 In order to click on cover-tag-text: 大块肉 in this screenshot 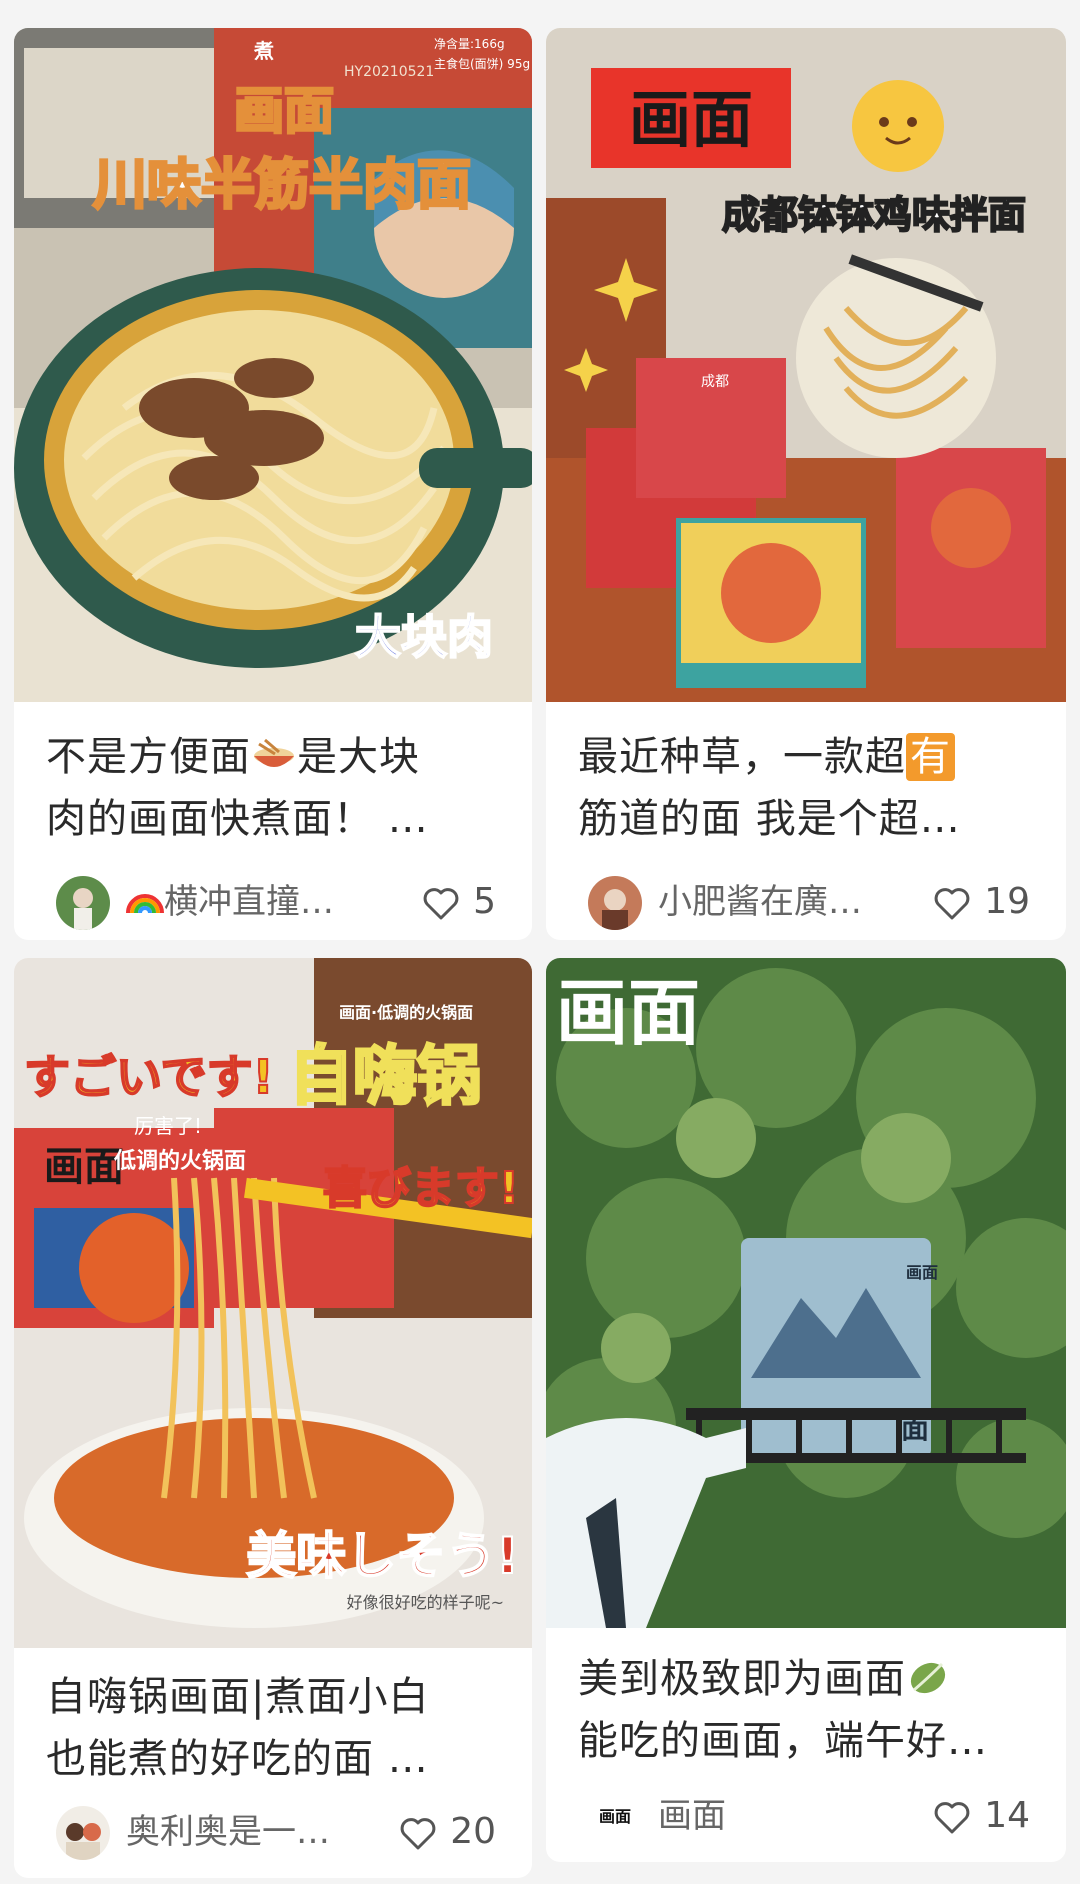, I will do `click(424, 637)`.